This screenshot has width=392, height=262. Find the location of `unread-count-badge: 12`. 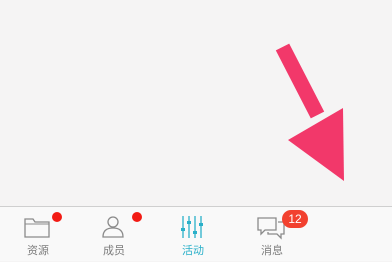

unread-count-badge: 12 is located at coordinates (295, 219).